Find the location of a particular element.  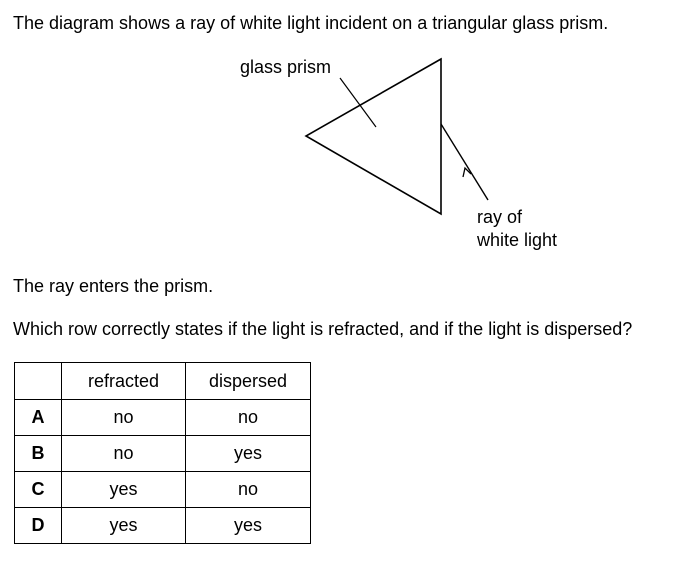

table-row-a: A no no is located at coordinates (162, 417).